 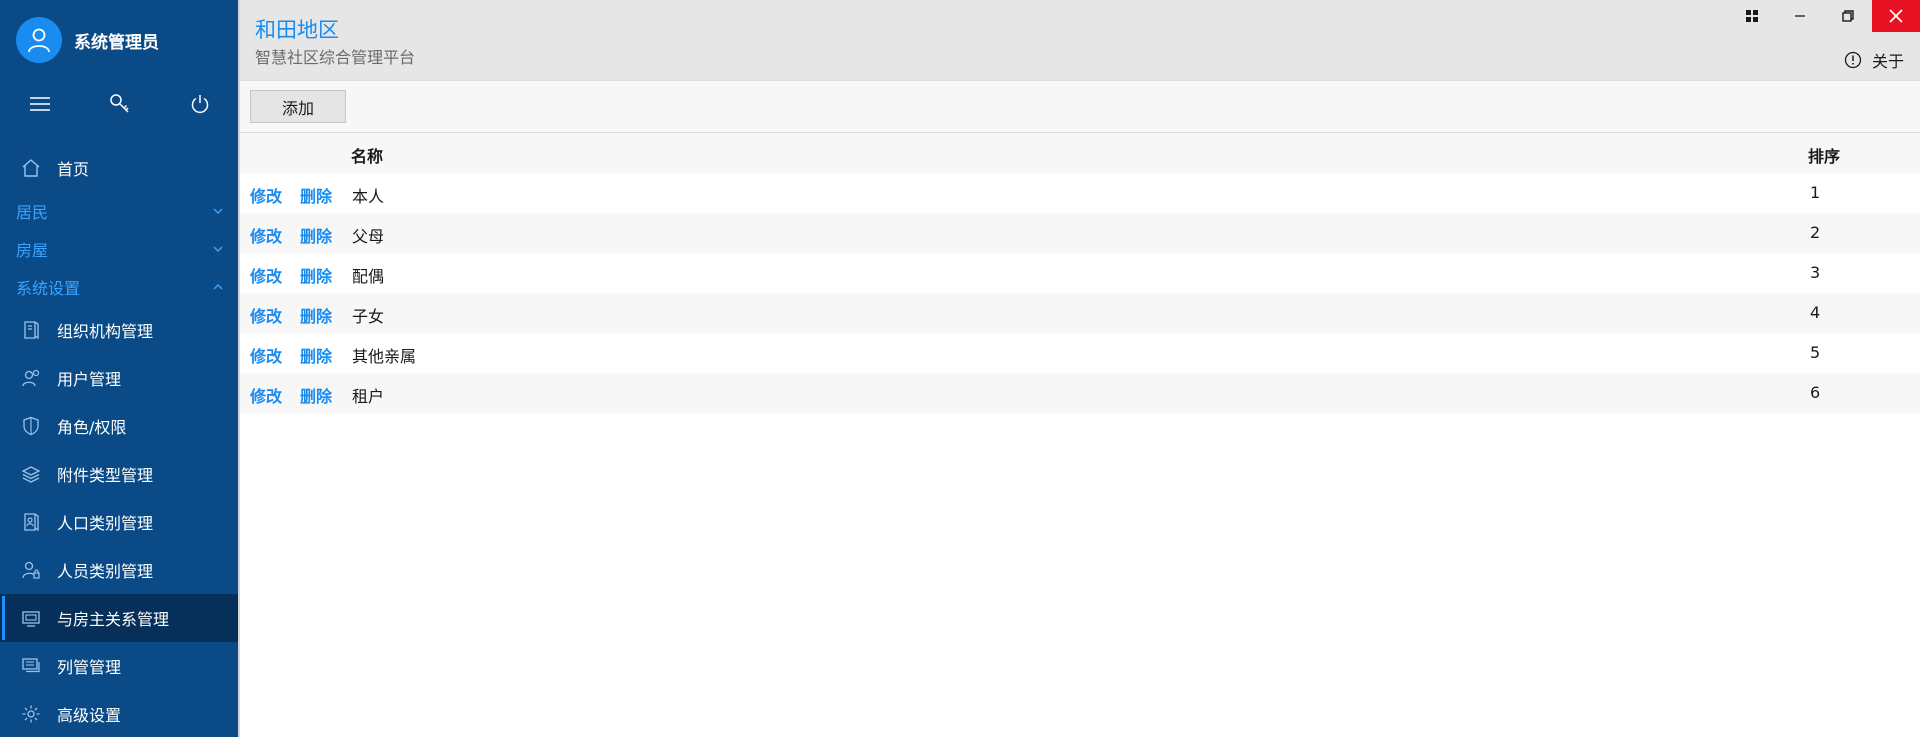 I want to click on table-row: 修改 删除 本人 1, so click(x=1080, y=193).